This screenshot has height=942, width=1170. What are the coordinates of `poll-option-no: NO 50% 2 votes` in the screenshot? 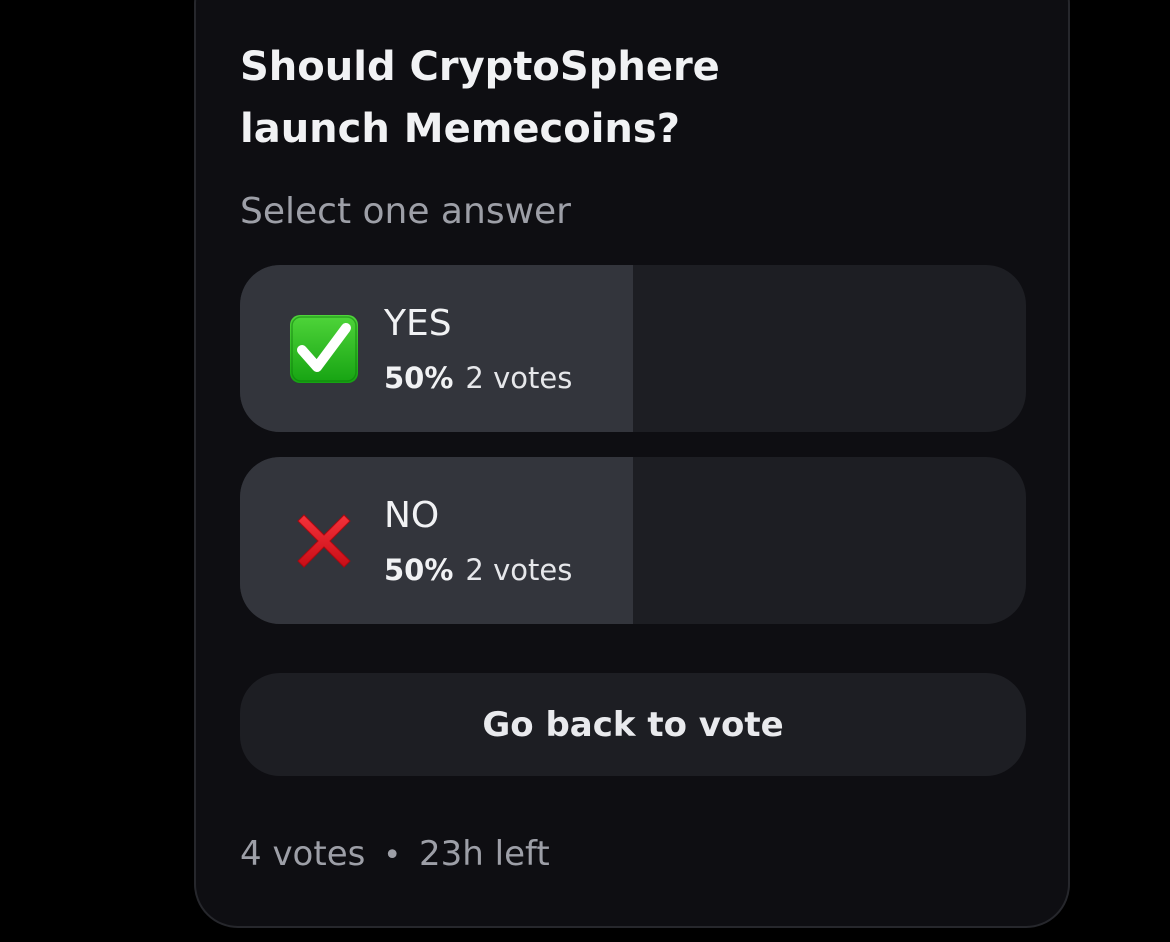 It's located at (633, 540).